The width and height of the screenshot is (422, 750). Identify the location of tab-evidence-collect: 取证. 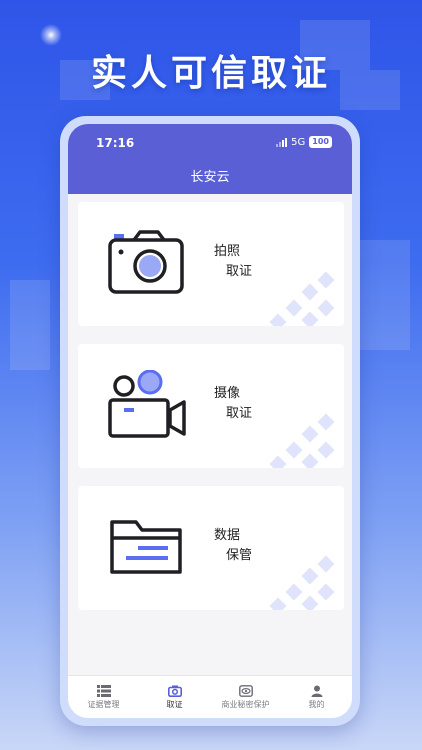
(174, 697).